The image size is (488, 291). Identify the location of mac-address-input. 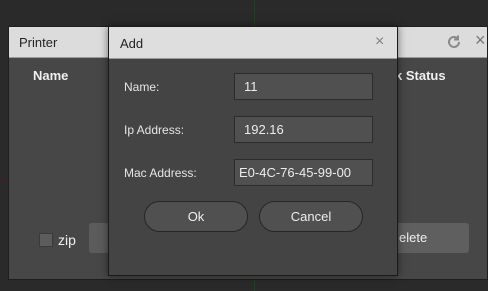
(303, 172).